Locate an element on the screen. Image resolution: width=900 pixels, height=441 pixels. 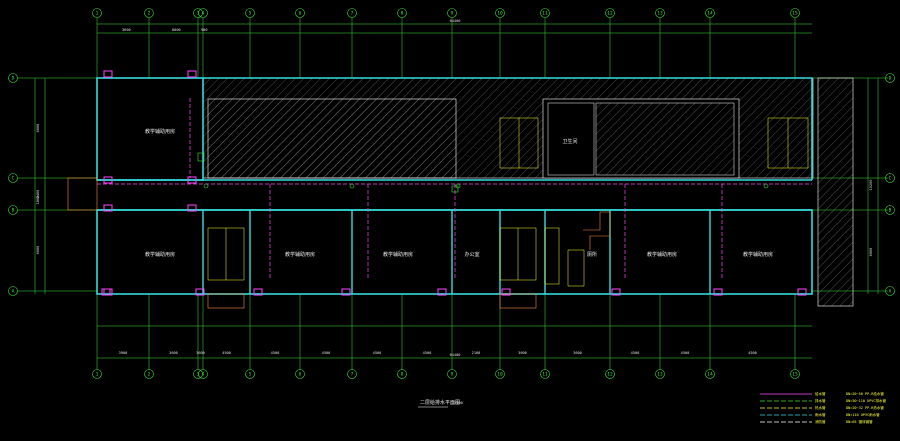
axis-bubble-top: 14 is located at coordinates (710, 374).